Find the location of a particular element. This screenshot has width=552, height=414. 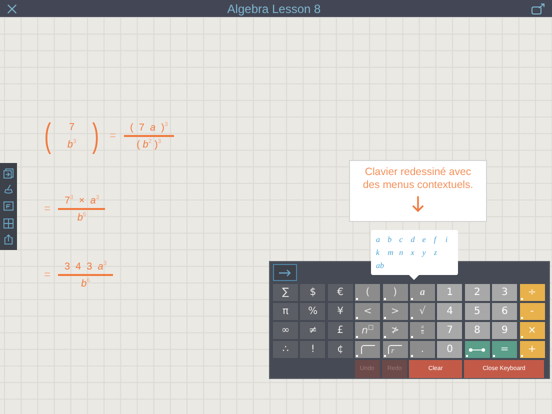

callout-text: Clavier redessiné avec des menus contextuels. is located at coordinates (418, 179).